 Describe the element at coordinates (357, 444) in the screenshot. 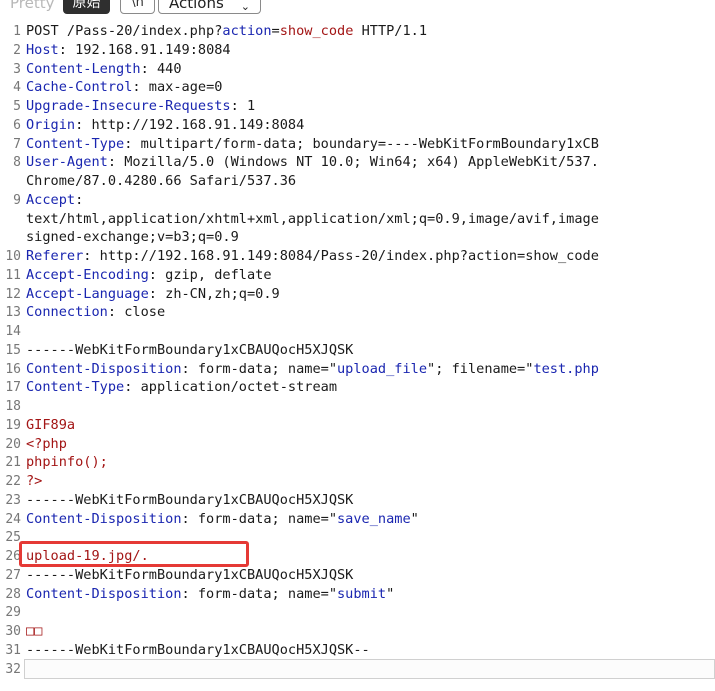

I see `request-line: 20 <?php` at that location.